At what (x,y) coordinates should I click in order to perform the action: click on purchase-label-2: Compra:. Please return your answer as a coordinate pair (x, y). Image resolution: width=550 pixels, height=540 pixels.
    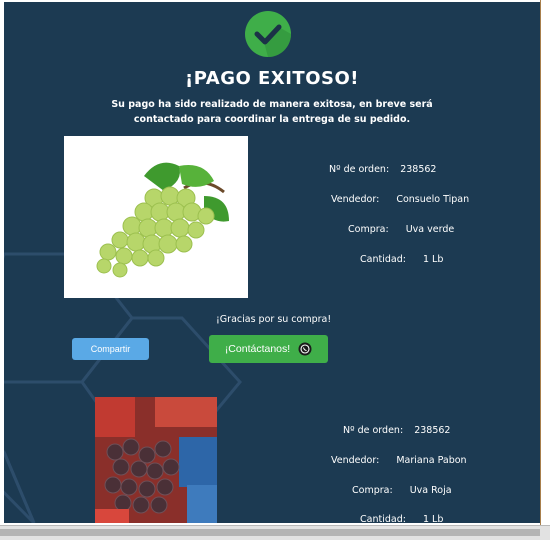
    Looking at the image, I should click on (372, 490).